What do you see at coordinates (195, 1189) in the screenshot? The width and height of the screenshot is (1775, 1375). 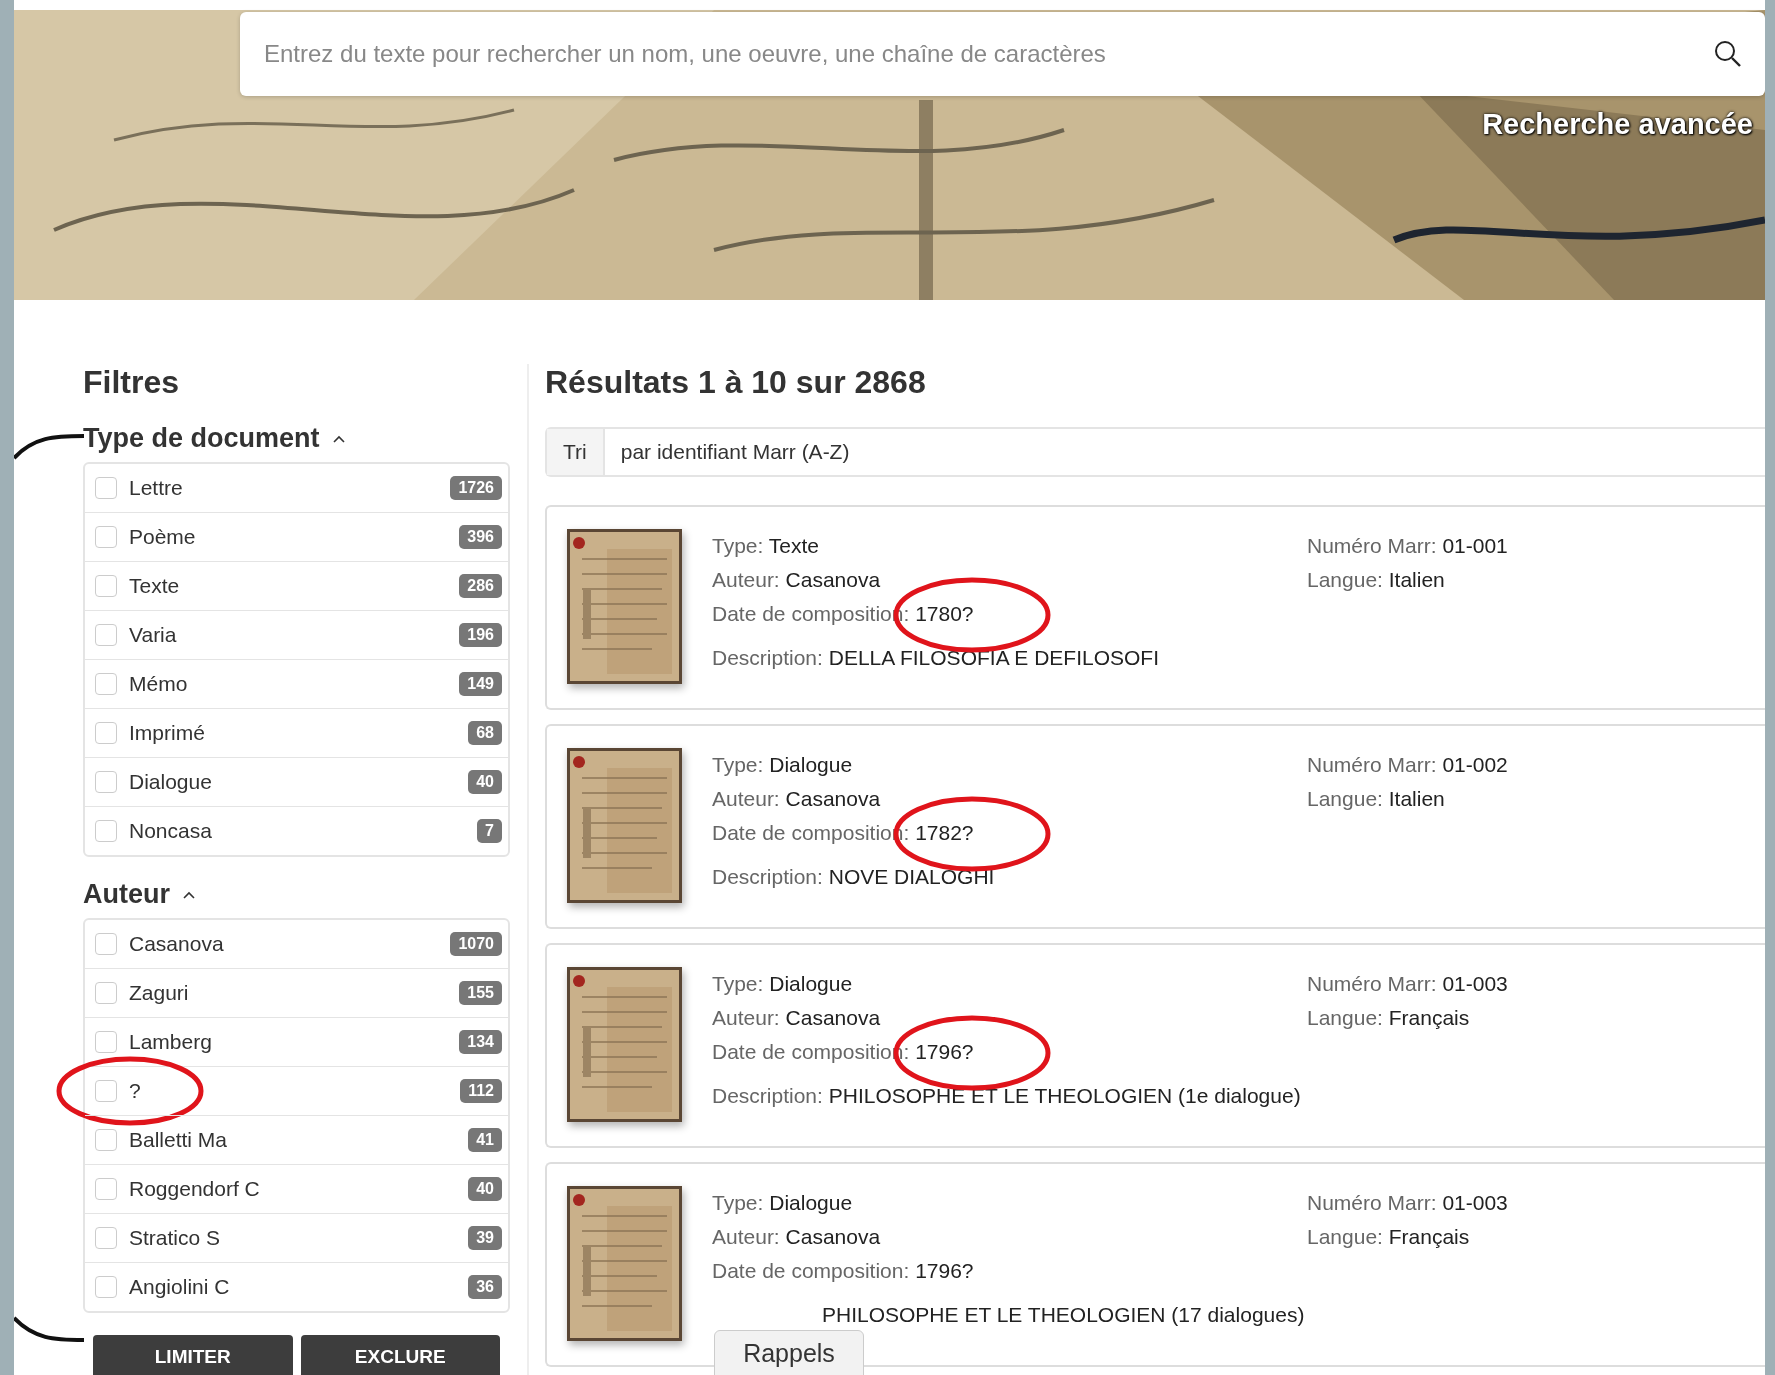 I see `filter-label: Roggendorf C` at bounding box center [195, 1189].